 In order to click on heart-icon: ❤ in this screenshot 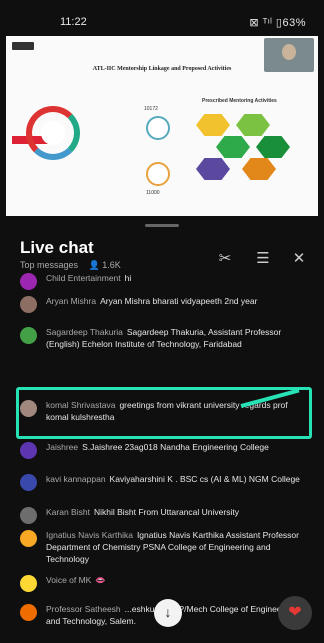, I will do `click(295, 613)`.